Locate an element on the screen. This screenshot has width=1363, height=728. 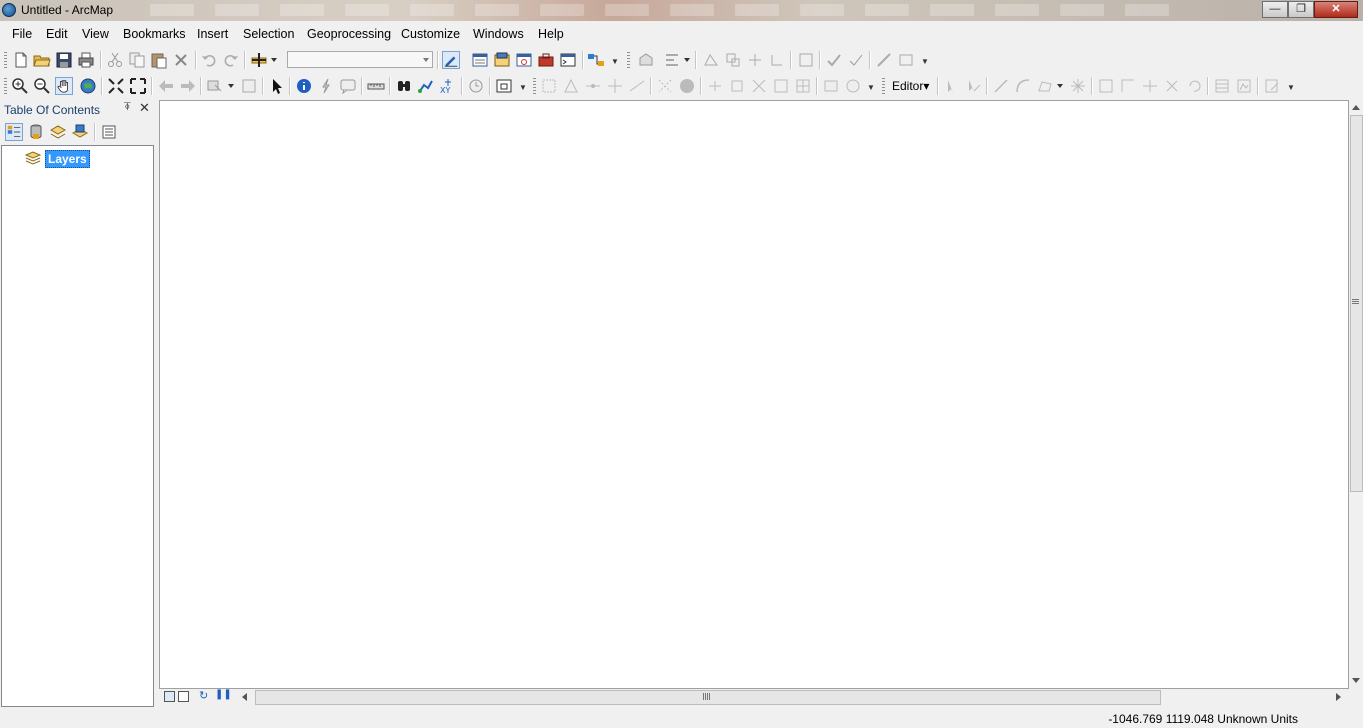
menu-windows: Windows is located at coordinates (498, 34).